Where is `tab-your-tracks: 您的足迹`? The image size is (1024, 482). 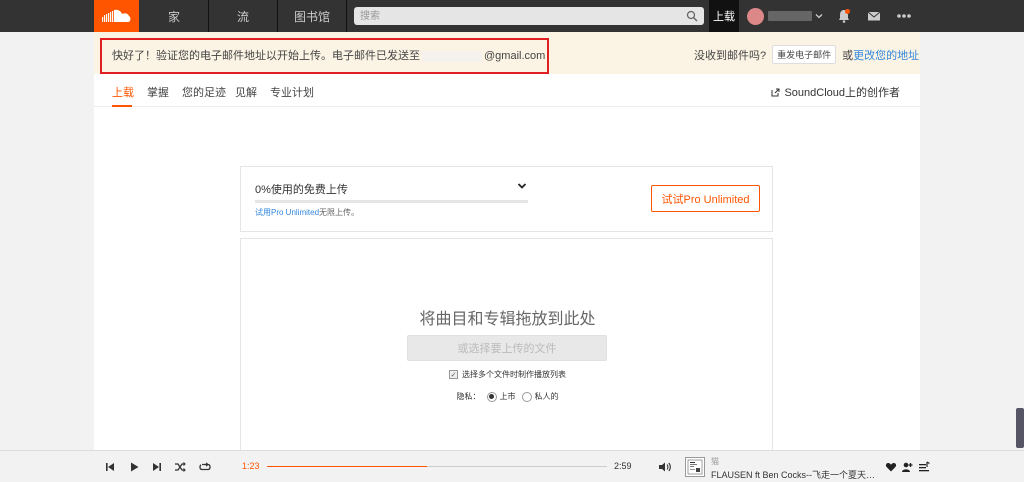 tab-your-tracks: 您的足迹 is located at coordinates (204, 92).